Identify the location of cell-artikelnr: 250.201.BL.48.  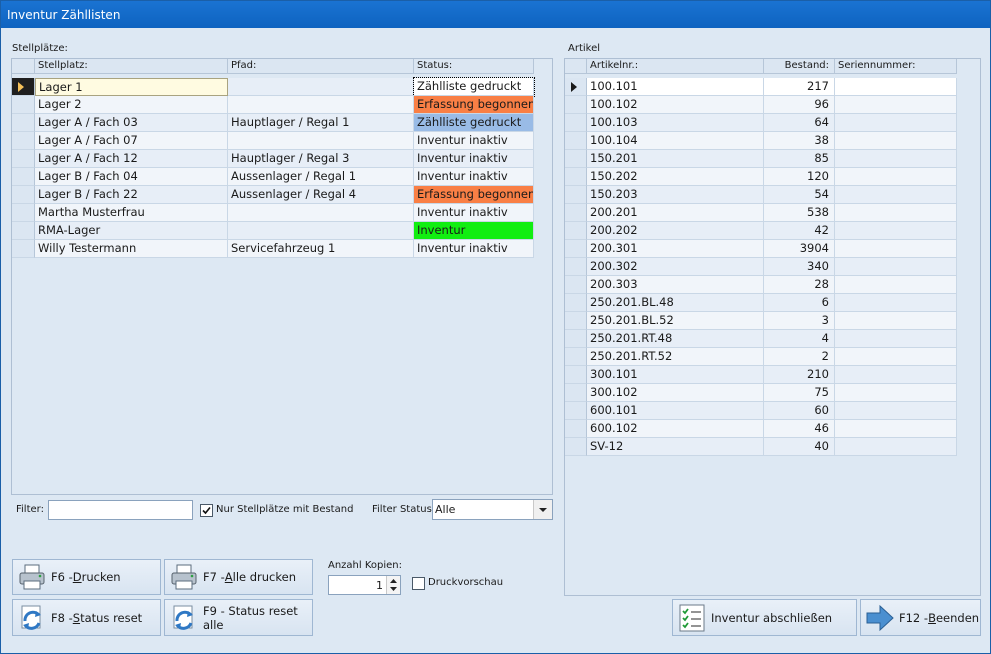
(675, 303).